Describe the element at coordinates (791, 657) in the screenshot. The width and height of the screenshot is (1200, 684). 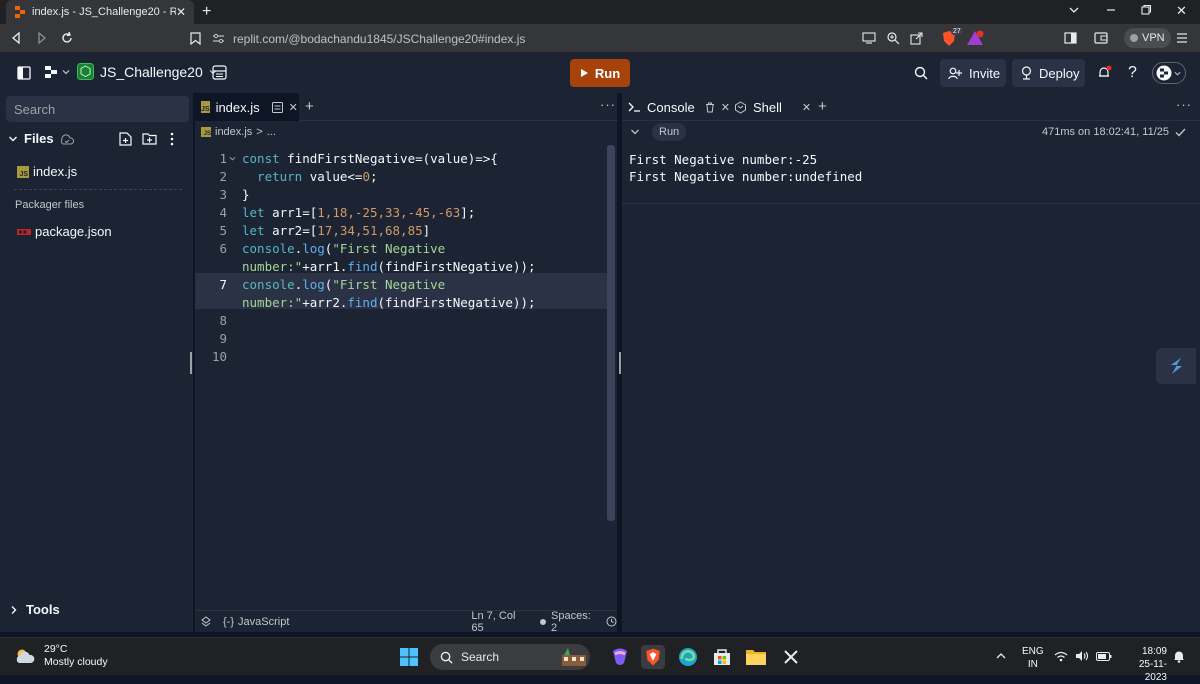
I see `x-app-icon` at that location.